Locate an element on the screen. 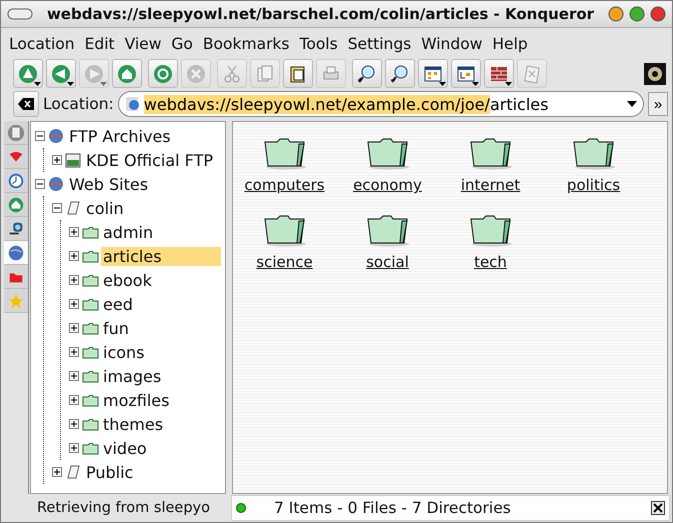 Image resolution: width=673 pixels, height=523 pixels. folder-label: tech is located at coordinates (490, 262).